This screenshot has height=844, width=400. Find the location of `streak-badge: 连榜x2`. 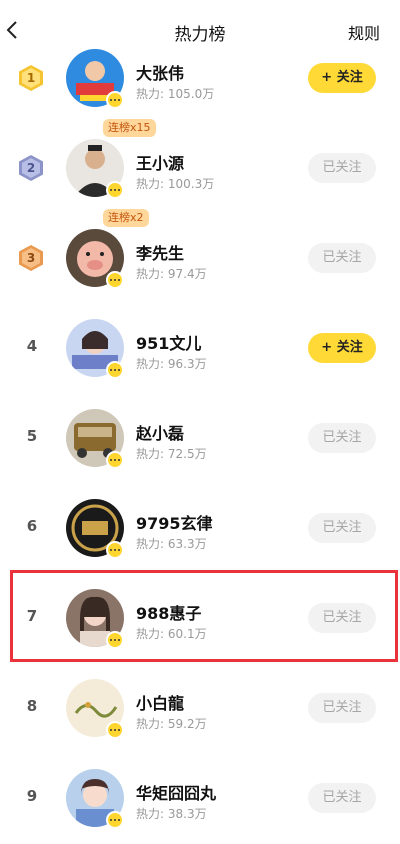

streak-badge: 连榜x2 is located at coordinates (126, 218).